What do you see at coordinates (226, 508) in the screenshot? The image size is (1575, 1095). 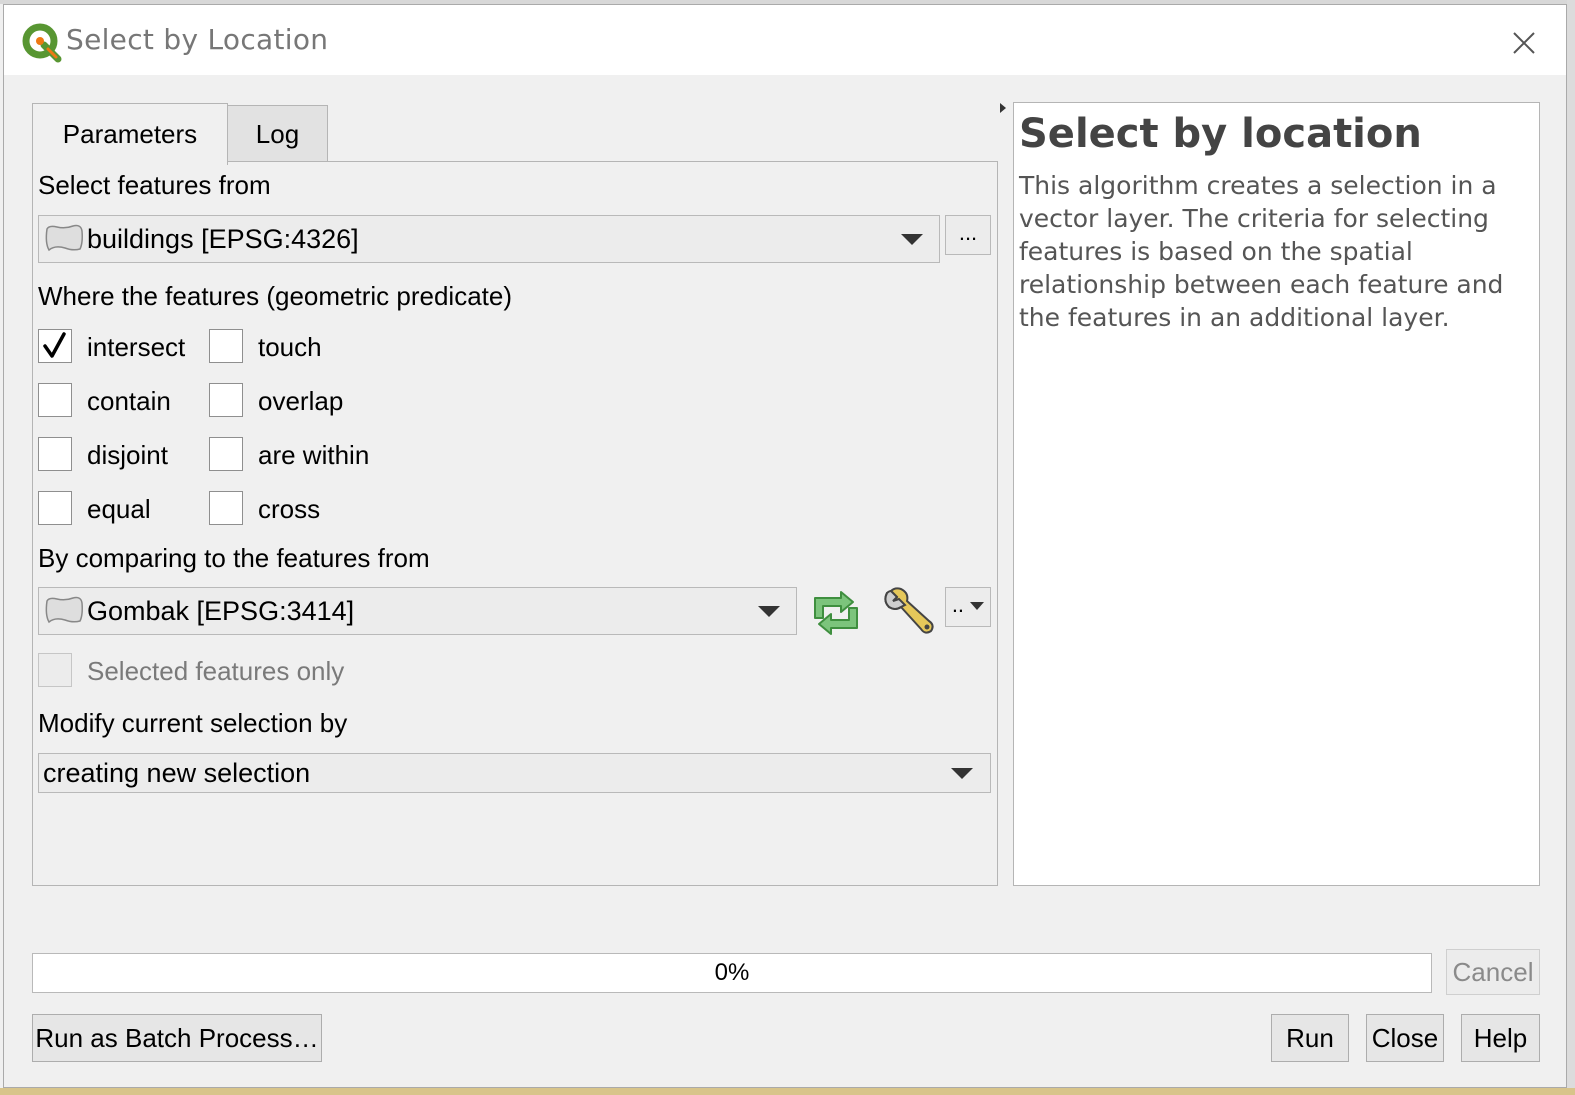 I see `predicate-cross-checkbox` at bounding box center [226, 508].